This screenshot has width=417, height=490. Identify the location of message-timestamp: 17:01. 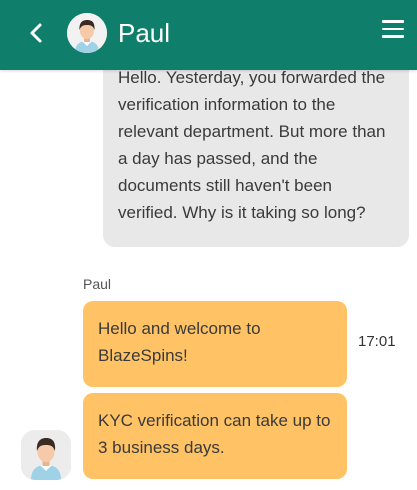
(377, 341).